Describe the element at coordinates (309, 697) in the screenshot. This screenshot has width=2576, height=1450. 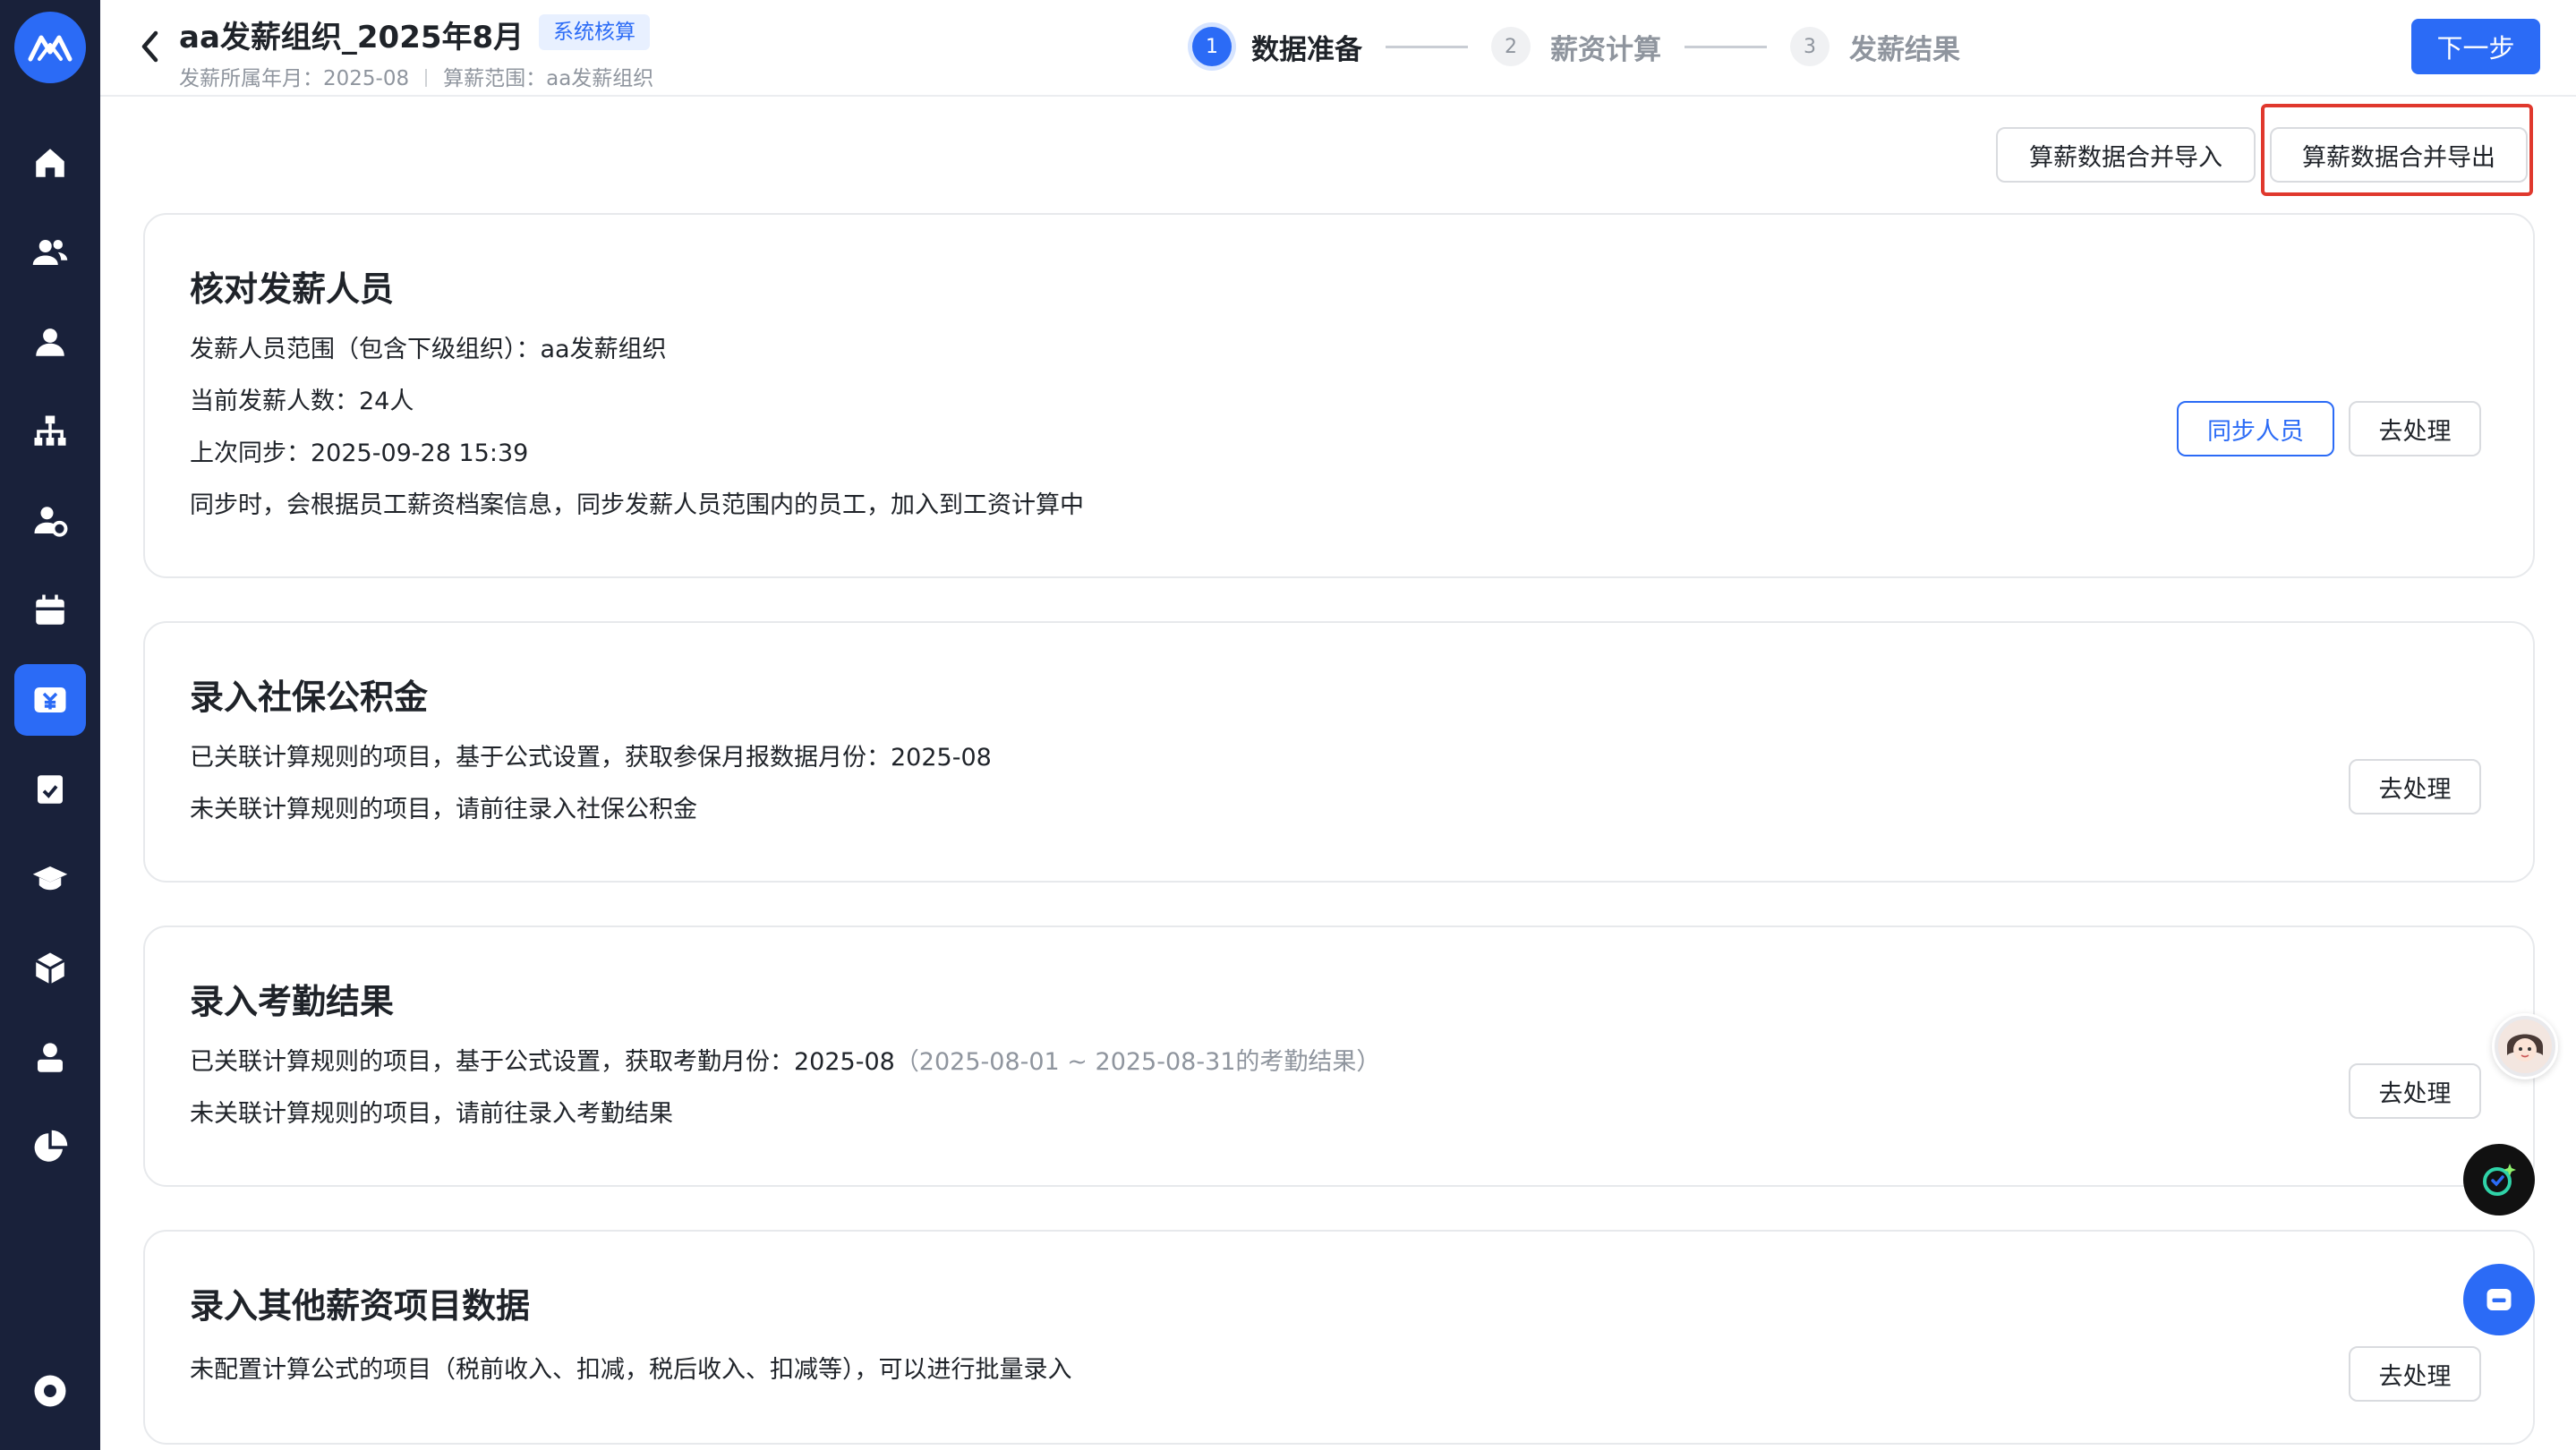
I see `card-title: 录入社保公积金` at that location.